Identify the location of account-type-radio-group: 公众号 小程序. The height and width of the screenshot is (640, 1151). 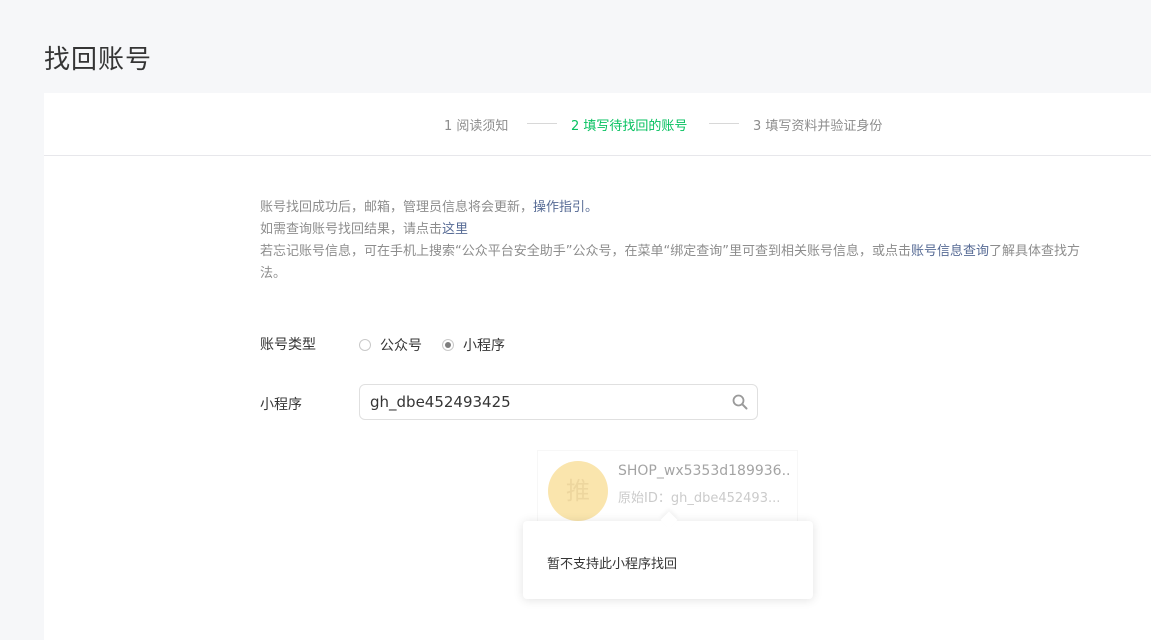
(442, 345).